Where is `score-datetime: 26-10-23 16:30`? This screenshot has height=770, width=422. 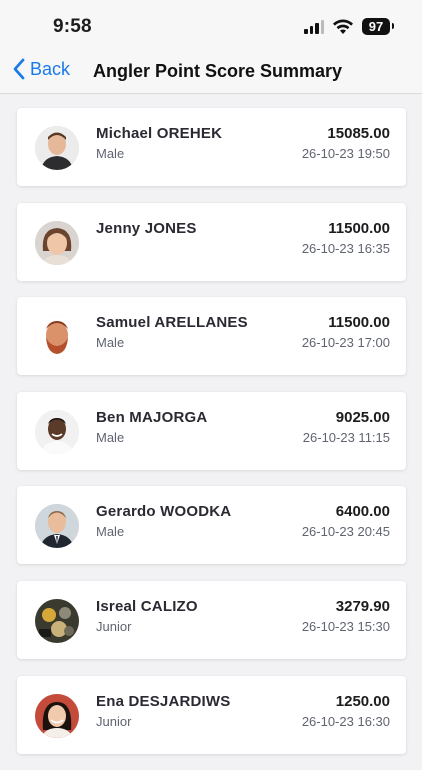
score-datetime: 26-10-23 16:30 is located at coordinates (345, 721).